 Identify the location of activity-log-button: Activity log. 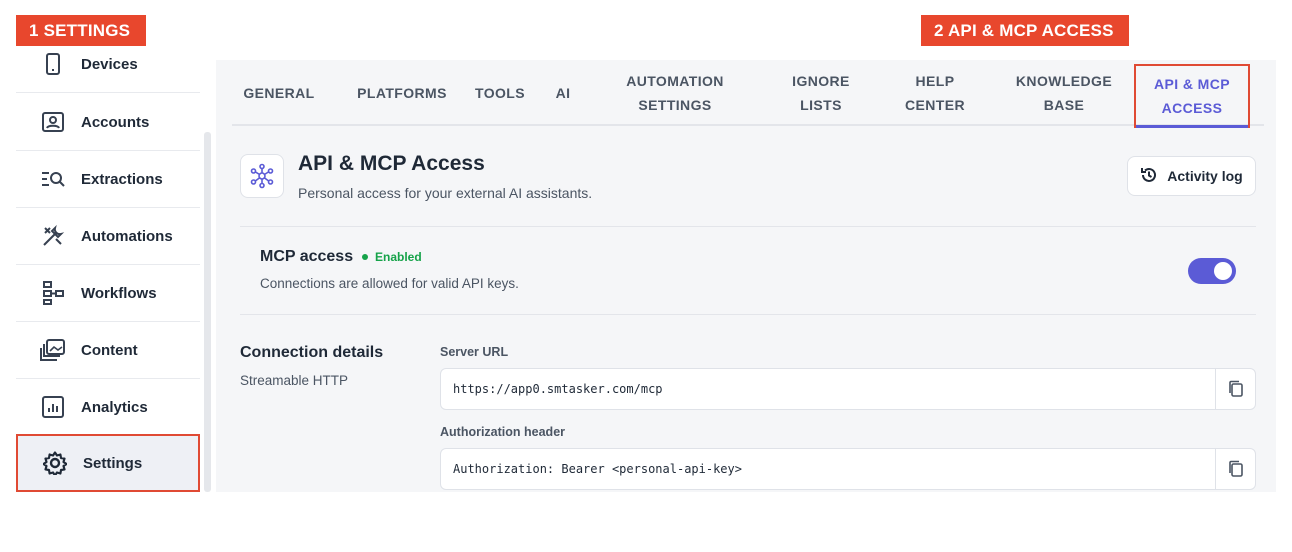
(1191, 176).